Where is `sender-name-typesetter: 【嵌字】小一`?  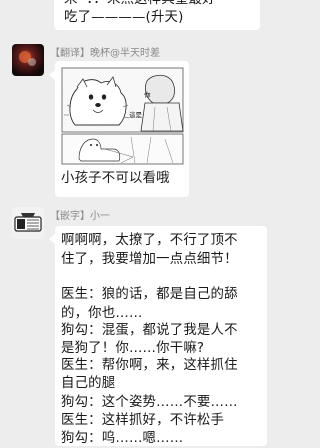 sender-name-typesetter: 【嵌字】小一 is located at coordinates (80, 216).